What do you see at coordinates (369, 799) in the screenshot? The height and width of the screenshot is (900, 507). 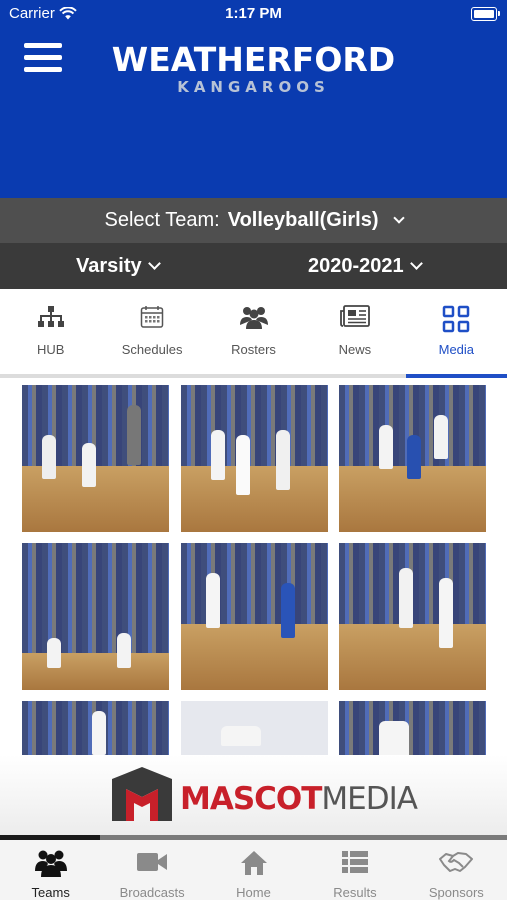 I see `sponsor-name-part2: MEDIA` at bounding box center [369, 799].